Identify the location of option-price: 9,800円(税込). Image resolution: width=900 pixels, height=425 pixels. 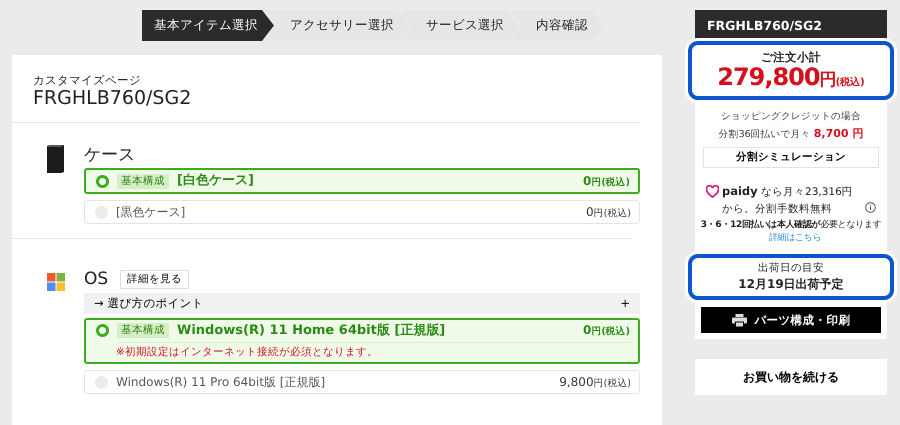
(595, 382).